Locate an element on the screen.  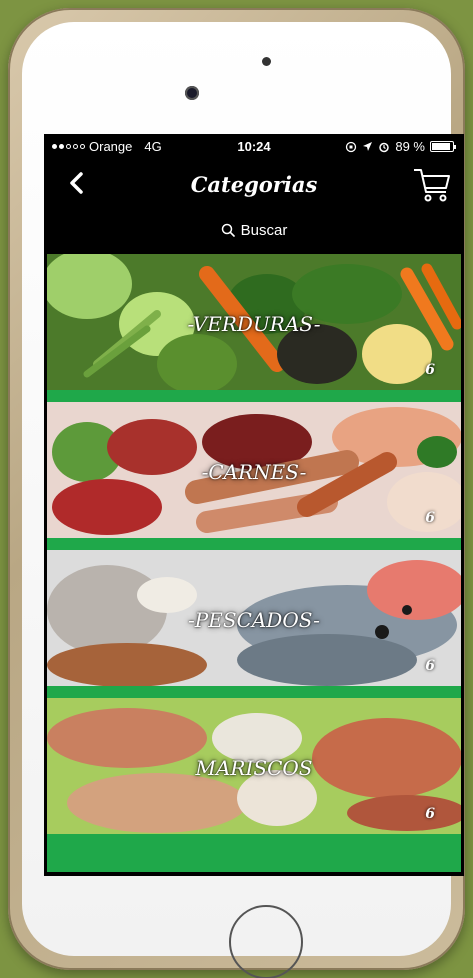
category-item-pescados: -PESCADOS- 6 is located at coordinates (254, 624).